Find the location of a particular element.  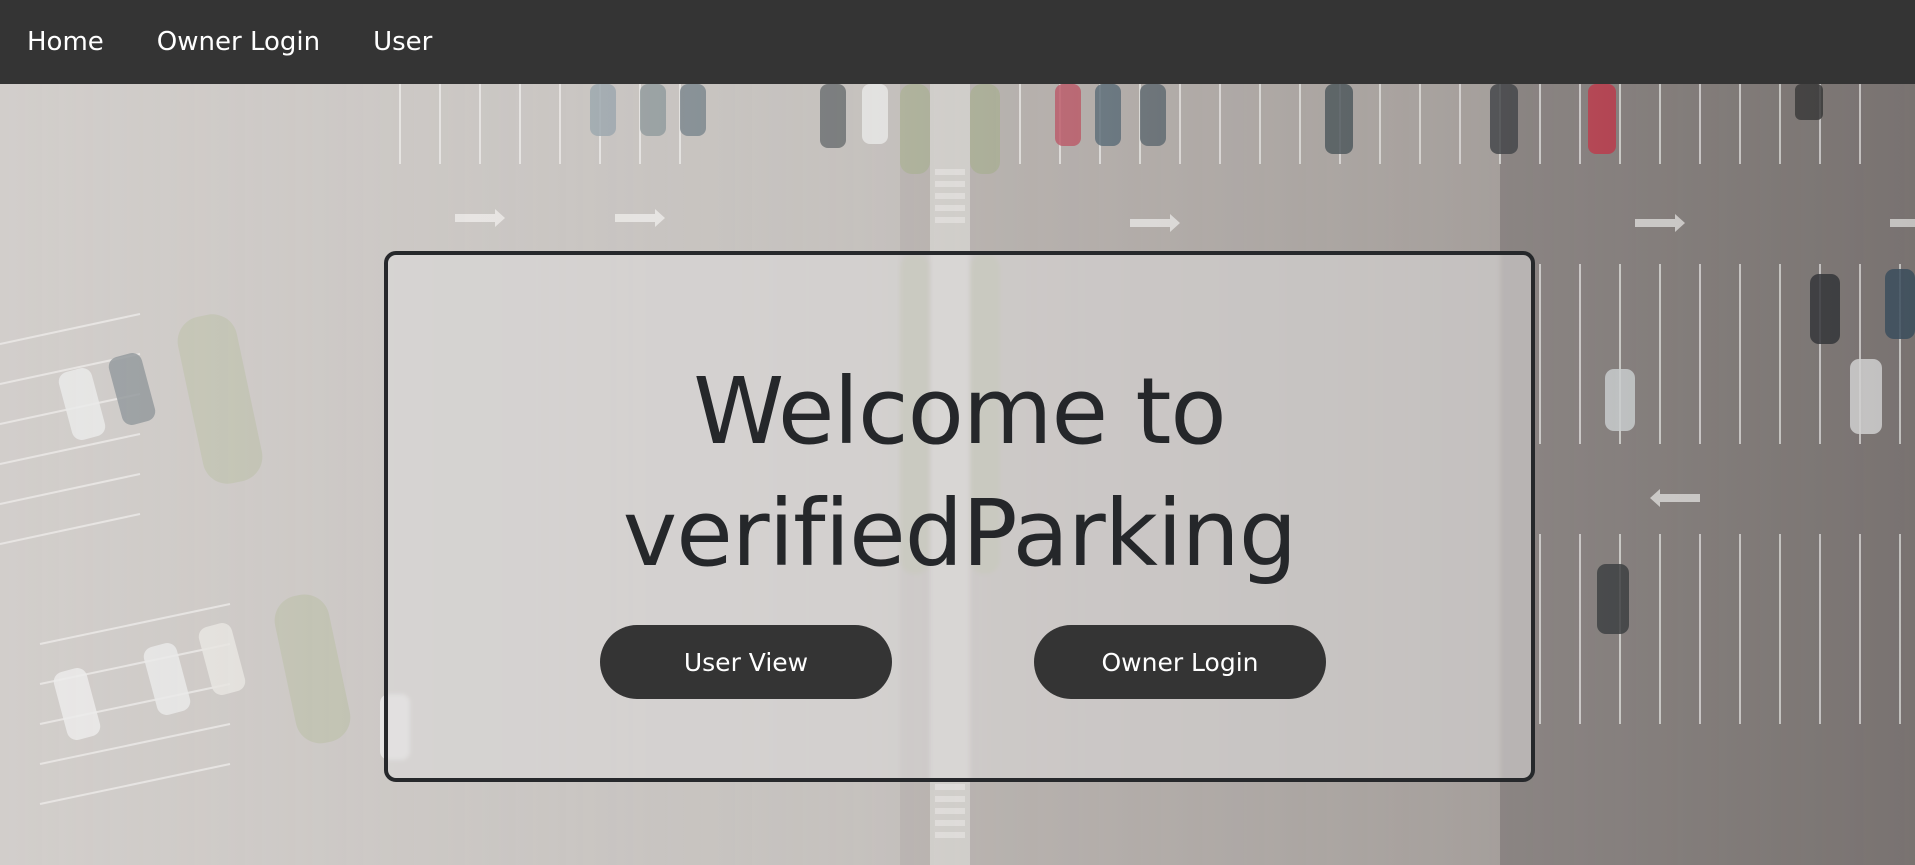

welcome-heading-line1: Welcome to is located at coordinates (959, 411).